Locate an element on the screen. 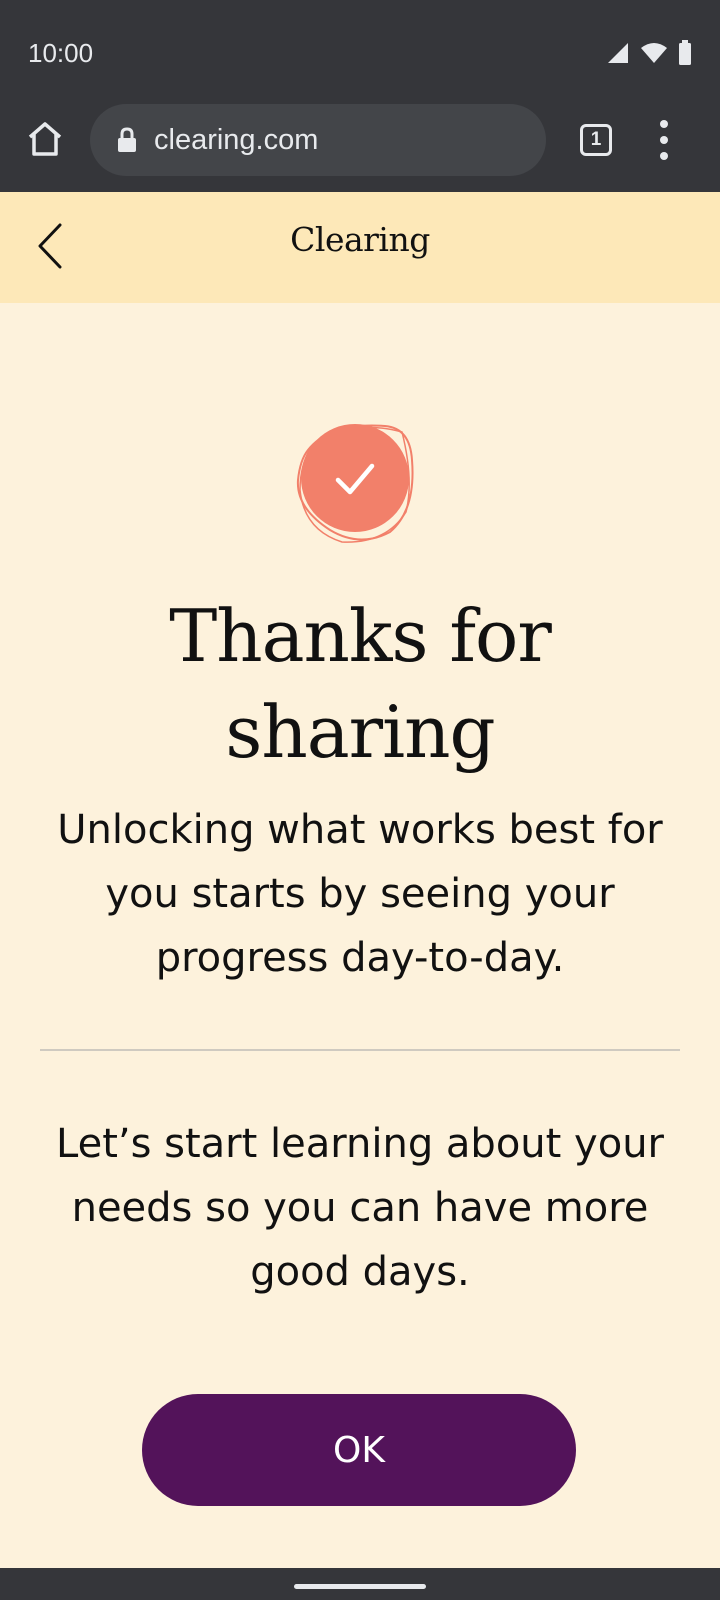  home-icon is located at coordinates (45, 141).